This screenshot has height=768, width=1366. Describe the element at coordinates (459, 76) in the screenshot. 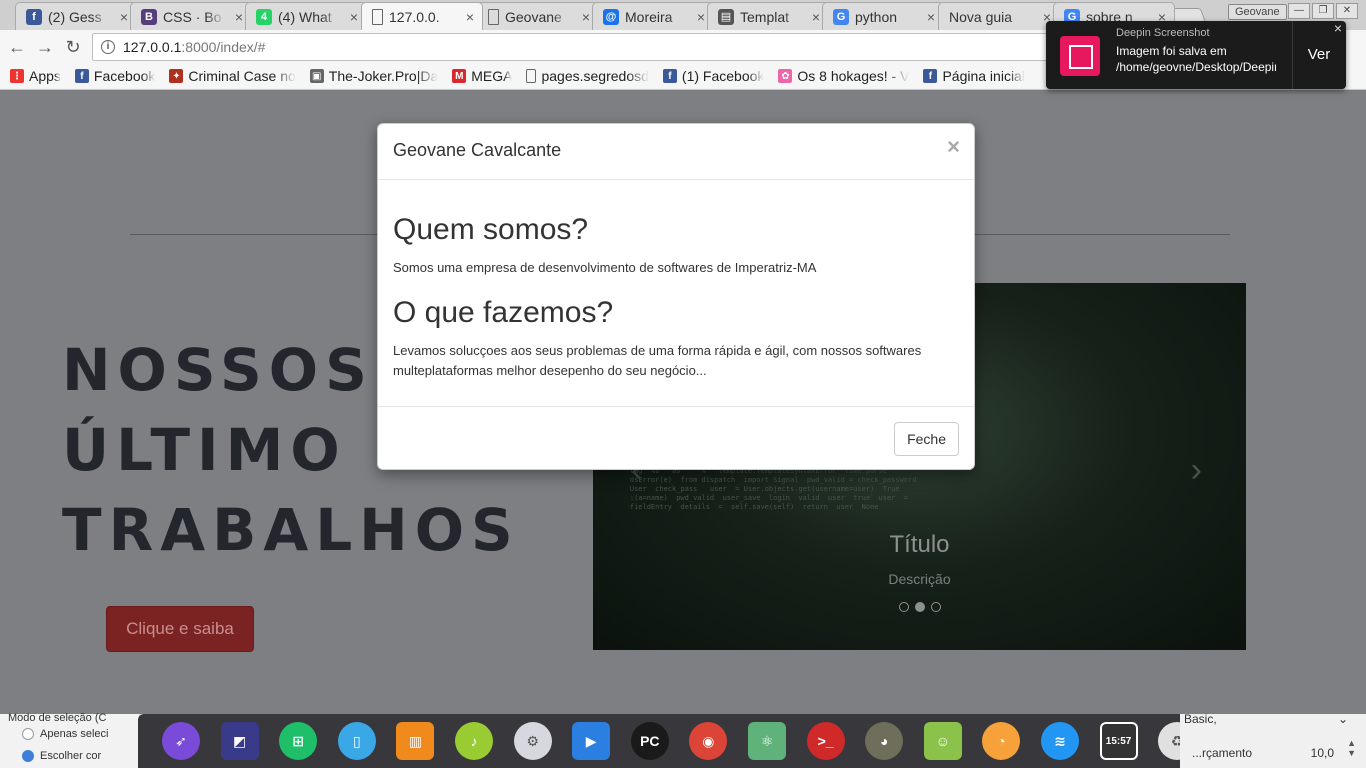

I see `mega-icon: M` at that location.